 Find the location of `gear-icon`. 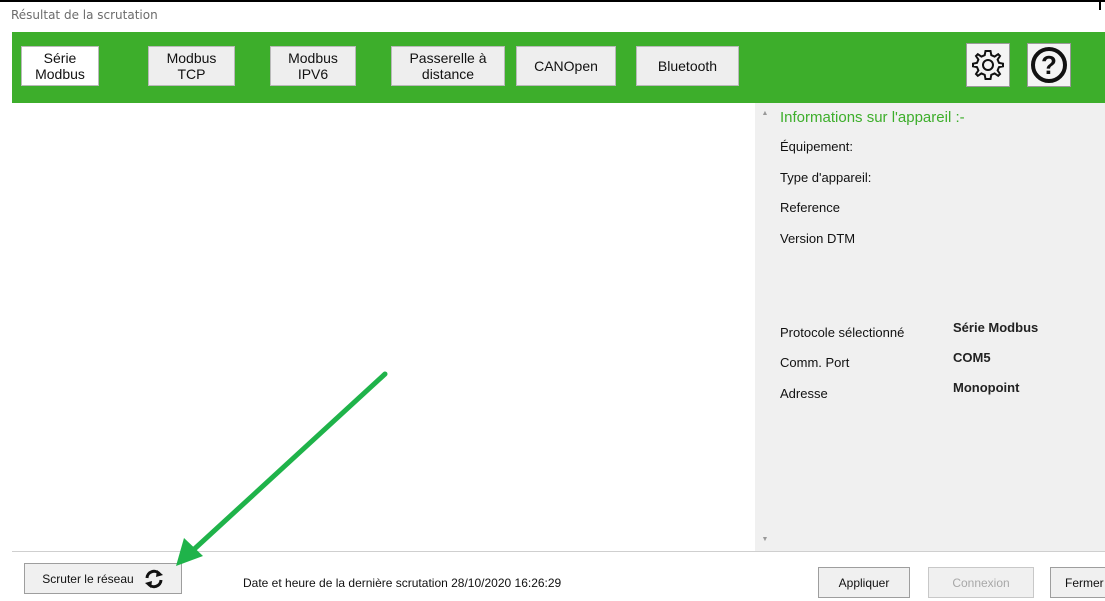

gear-icon is located at coordinates (988, 65).